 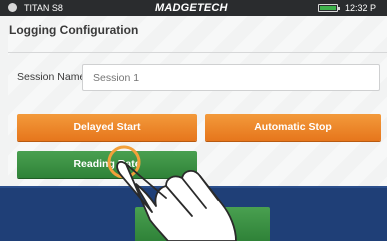 What do you see at coordinates (231, 77) in the screenshot?
I see `session-name-input` at bounding box center [231, 77].